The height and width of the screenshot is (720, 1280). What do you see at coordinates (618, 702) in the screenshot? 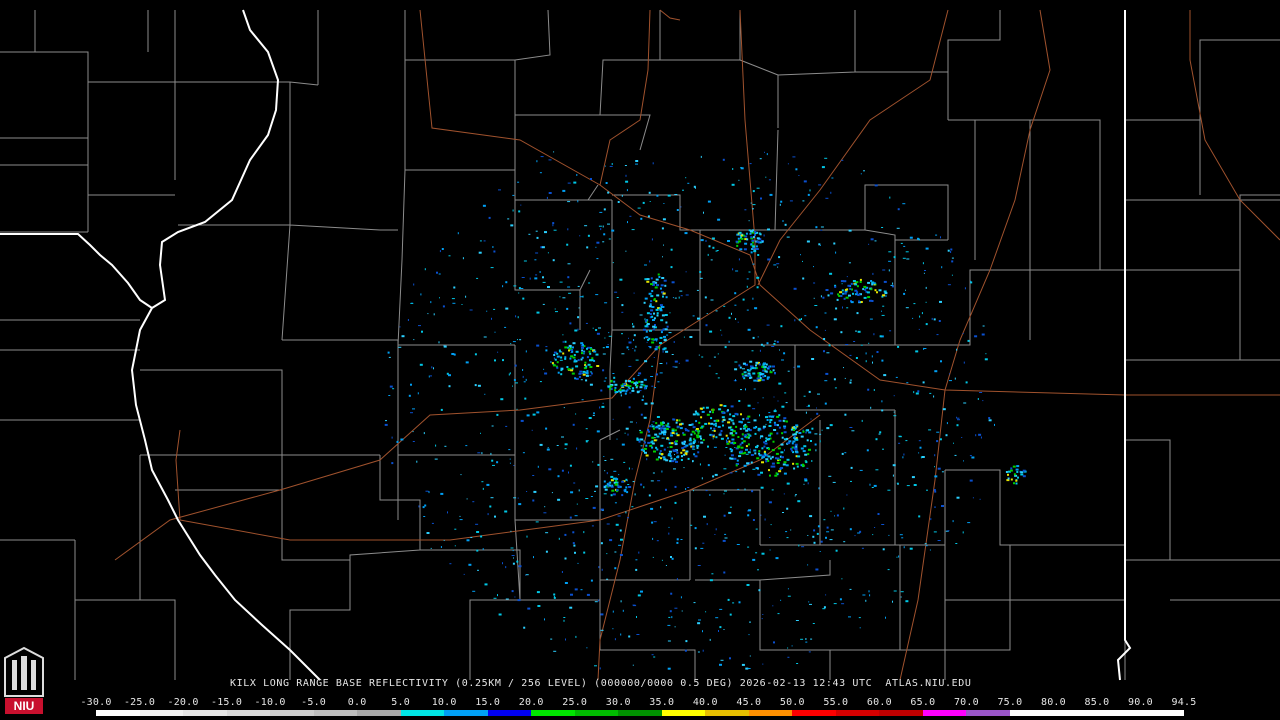
I see `legend-label: 30.0` at bounding box center [618, 702].